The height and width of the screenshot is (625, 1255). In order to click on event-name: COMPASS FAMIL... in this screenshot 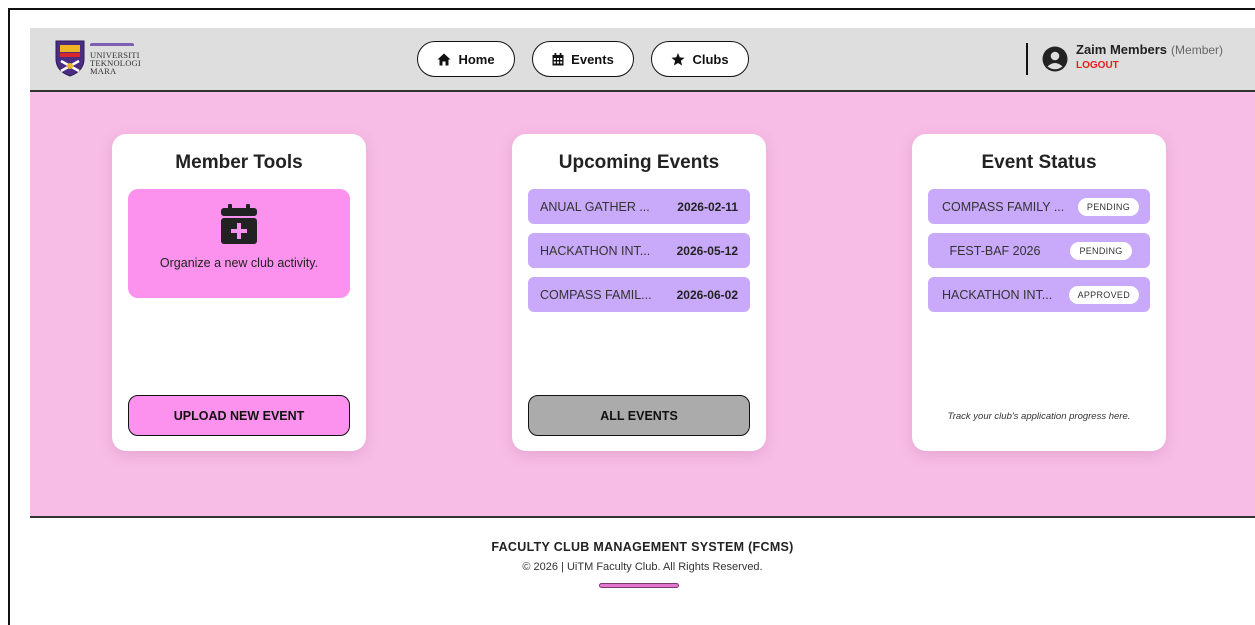, I will do `click(596, 294)`.